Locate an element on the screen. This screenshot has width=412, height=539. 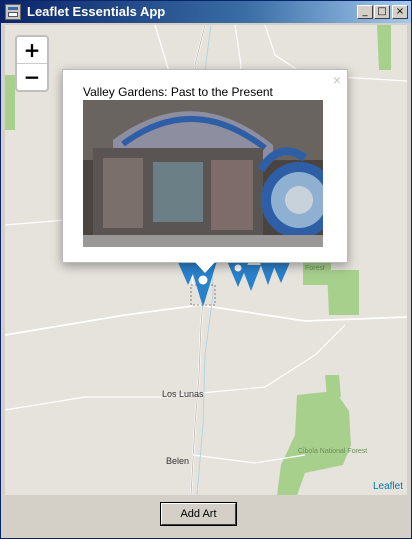
app-icon is located at coordinates (13, 12).